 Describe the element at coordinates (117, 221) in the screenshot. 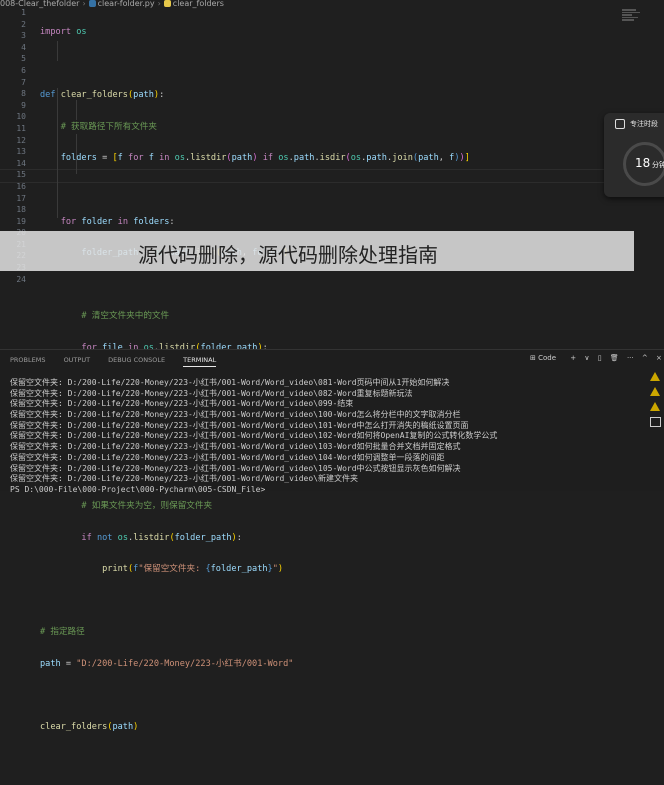

I see `code-line: for folder in folders:` at that location.